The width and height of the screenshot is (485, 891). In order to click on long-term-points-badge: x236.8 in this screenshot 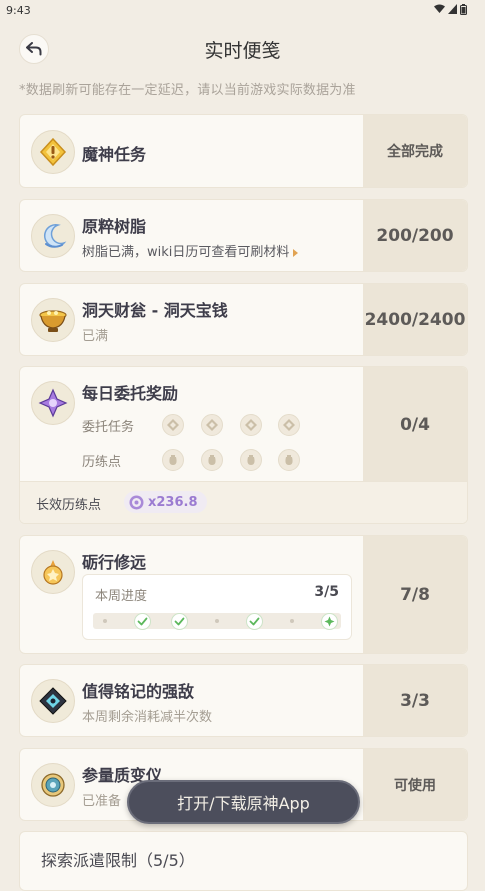, I will do `click(165, 502)`.